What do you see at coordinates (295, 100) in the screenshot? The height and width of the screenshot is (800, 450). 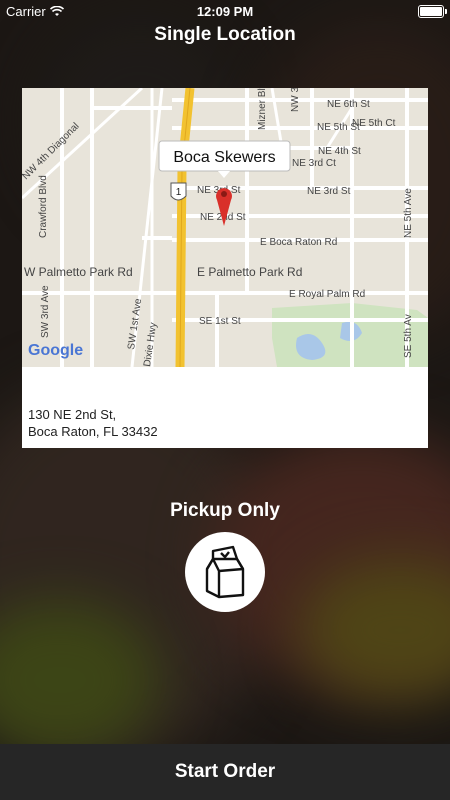 I see `street-label: NW 3rd` at bounding box center [295, 100].